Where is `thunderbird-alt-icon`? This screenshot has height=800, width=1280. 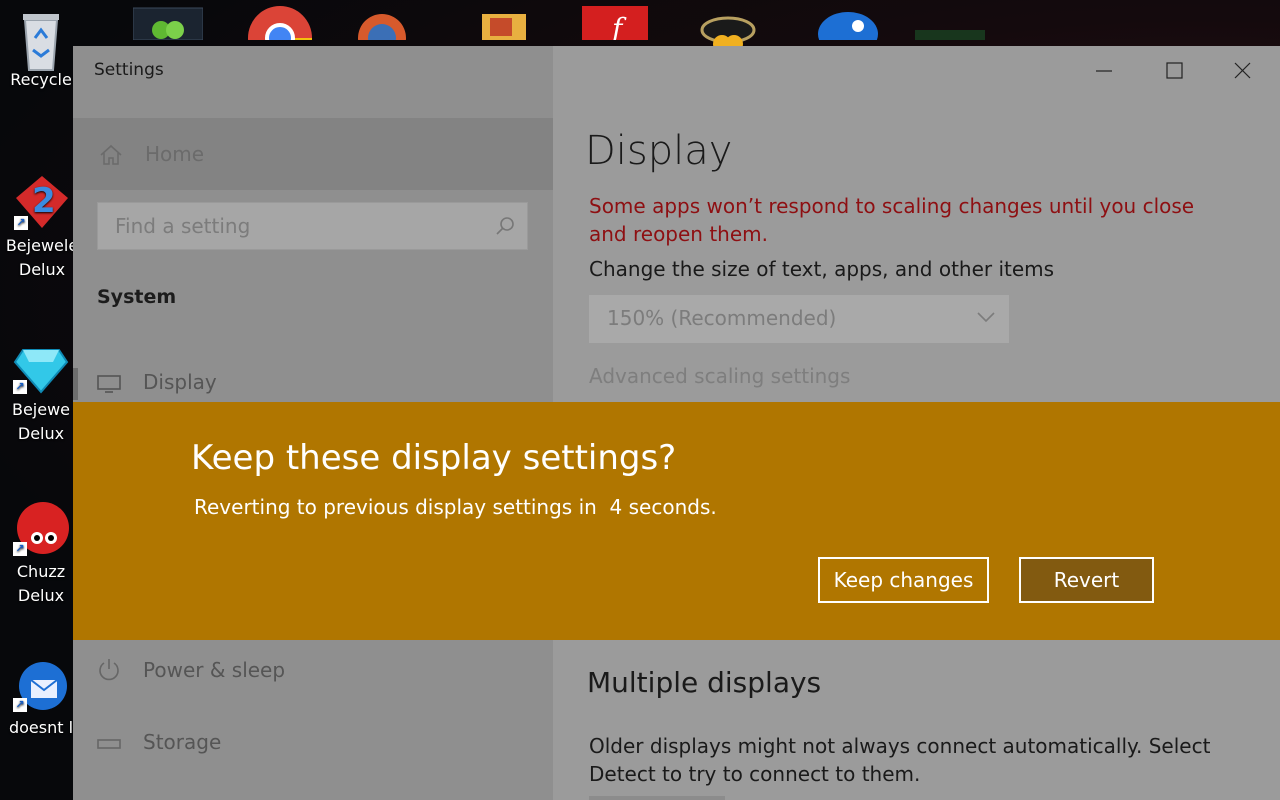 thunderbird-alt-icon is located at coordinates (382, 31).